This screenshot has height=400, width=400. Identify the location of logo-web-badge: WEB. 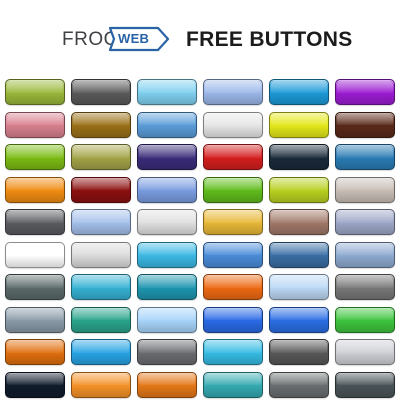
(138, 39).